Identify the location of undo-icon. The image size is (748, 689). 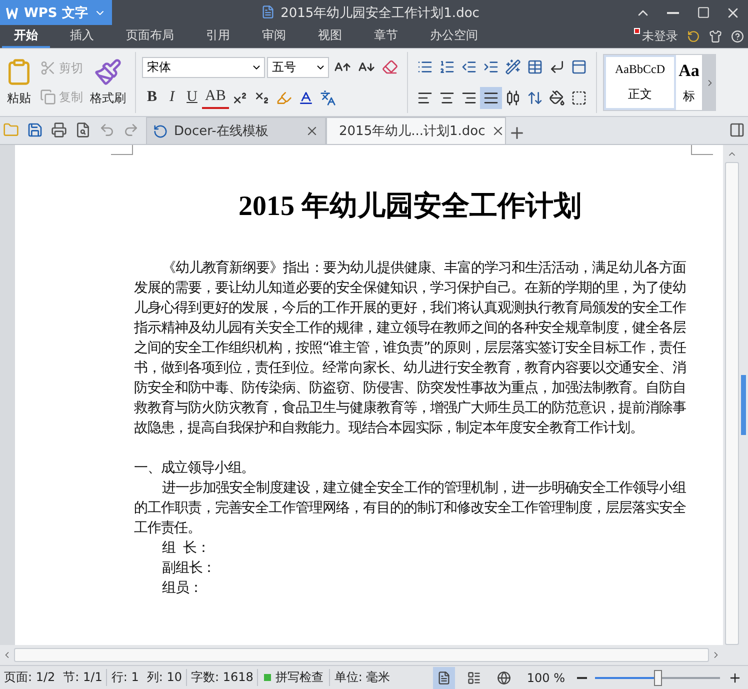
(107, 130).